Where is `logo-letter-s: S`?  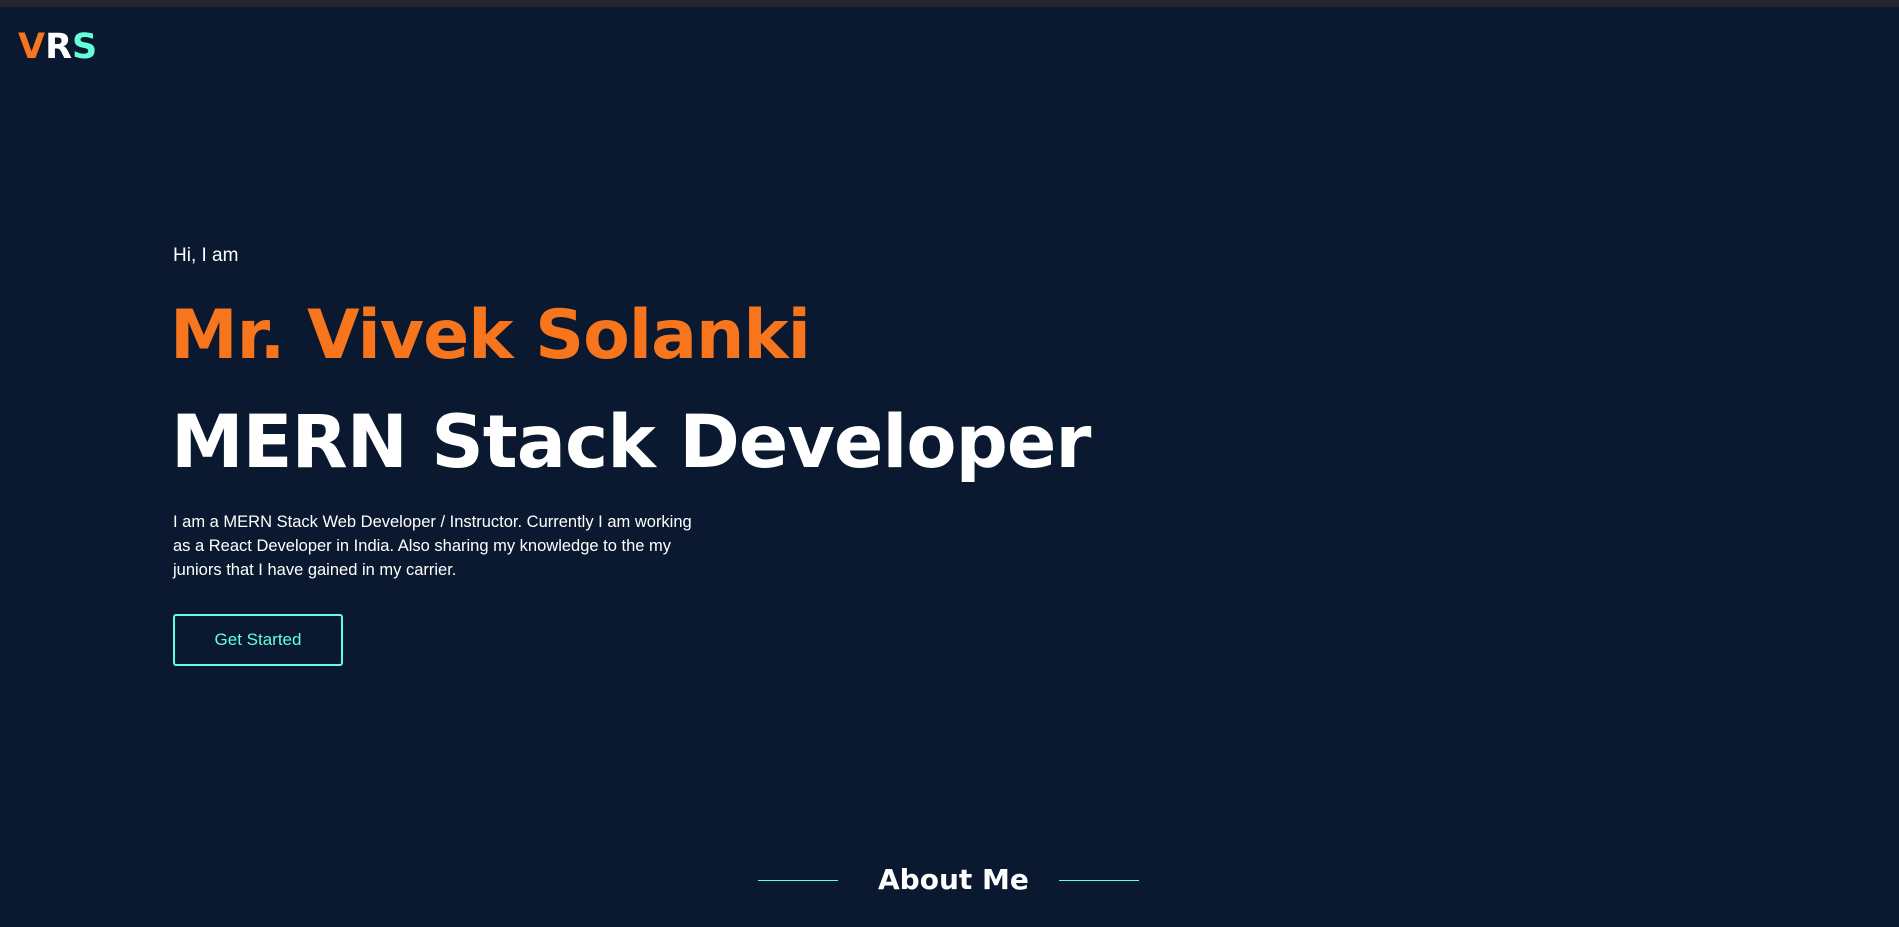
logo-letter-s: S is located at coordinates (85, 47).